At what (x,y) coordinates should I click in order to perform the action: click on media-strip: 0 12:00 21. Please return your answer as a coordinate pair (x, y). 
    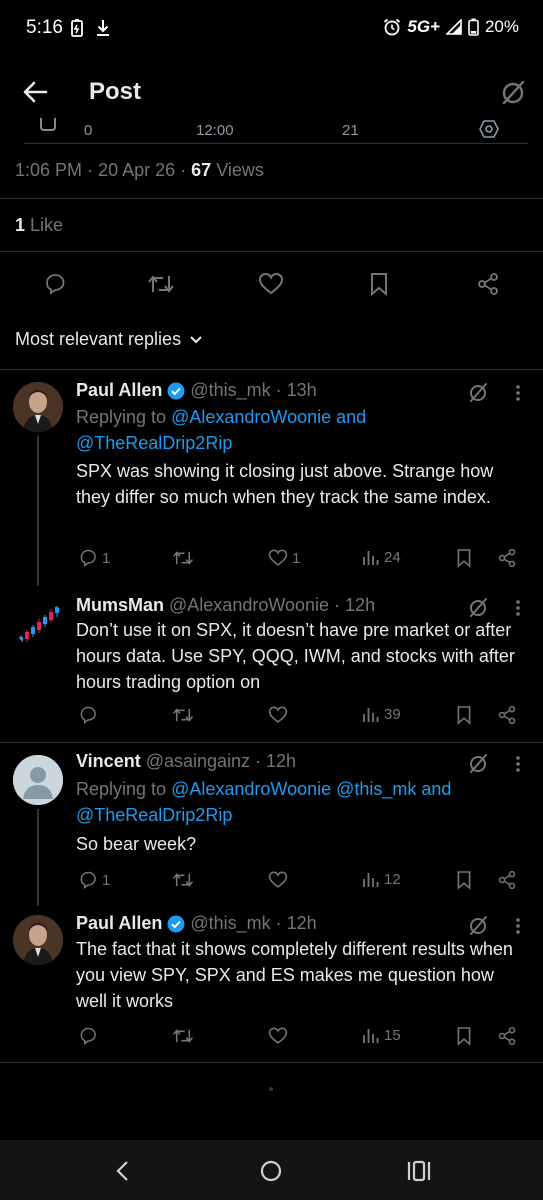
    Looking at the image, I should click on (276, 131).